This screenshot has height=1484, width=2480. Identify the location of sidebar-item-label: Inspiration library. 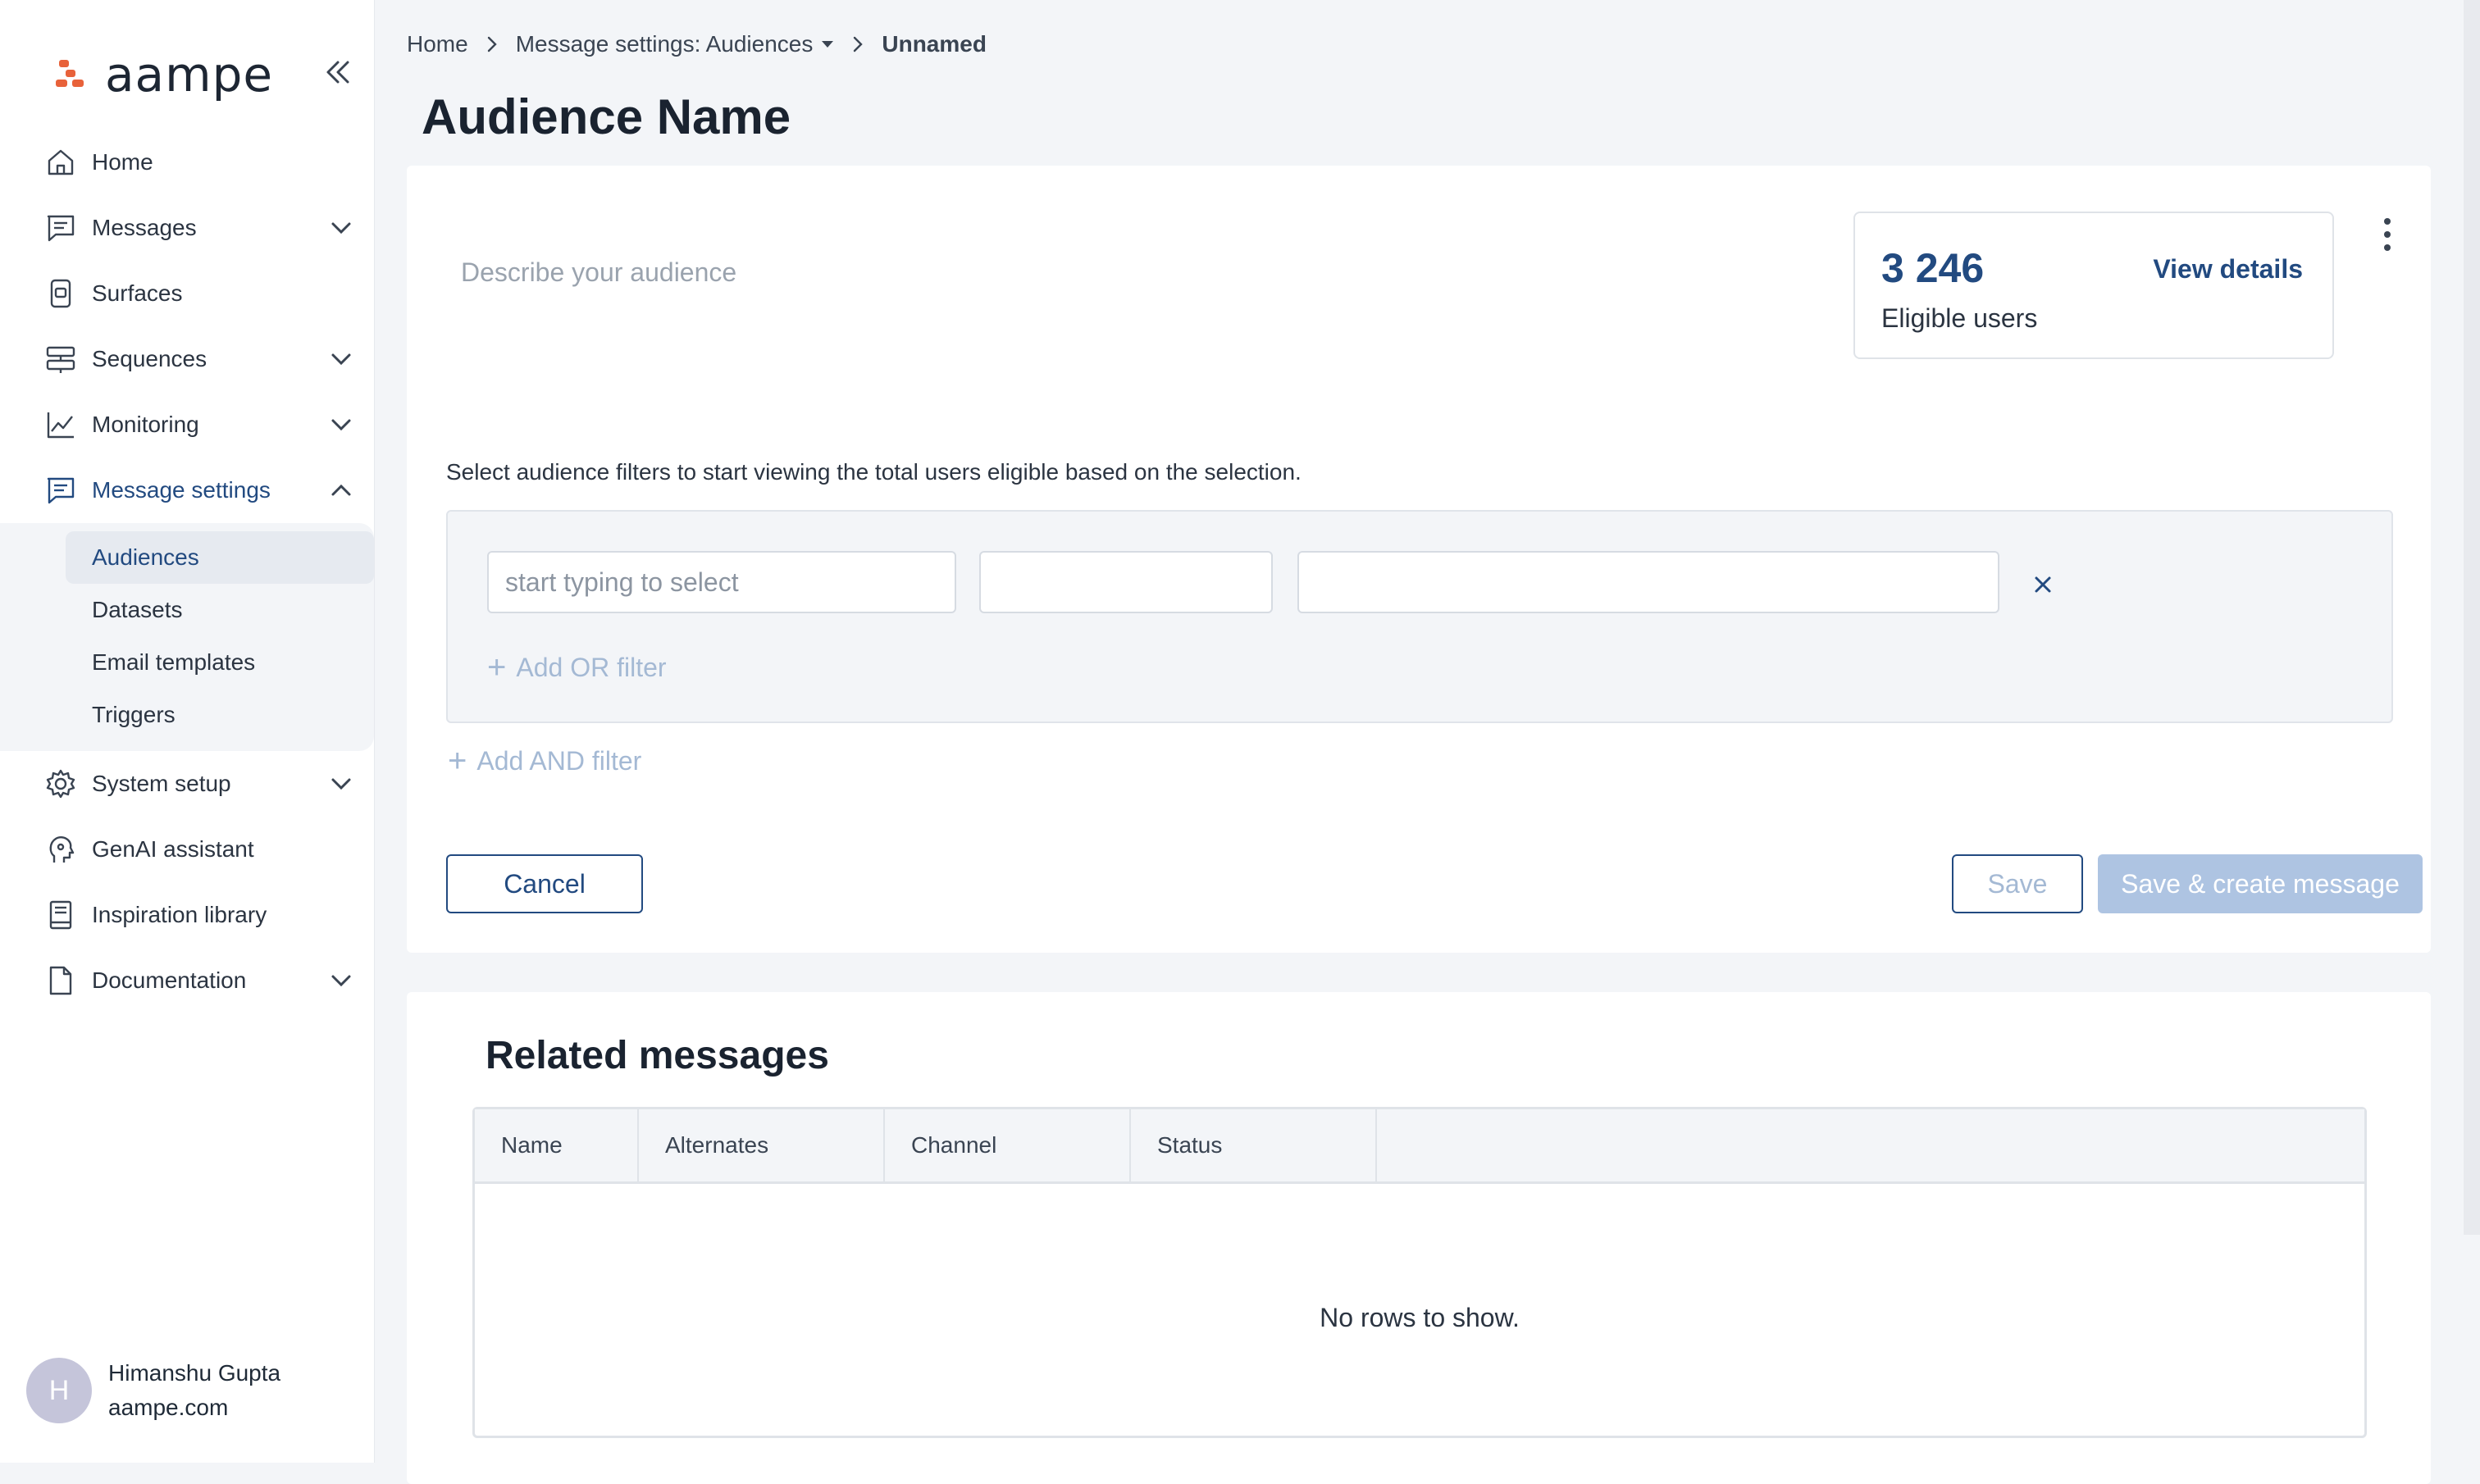
(179, 914).